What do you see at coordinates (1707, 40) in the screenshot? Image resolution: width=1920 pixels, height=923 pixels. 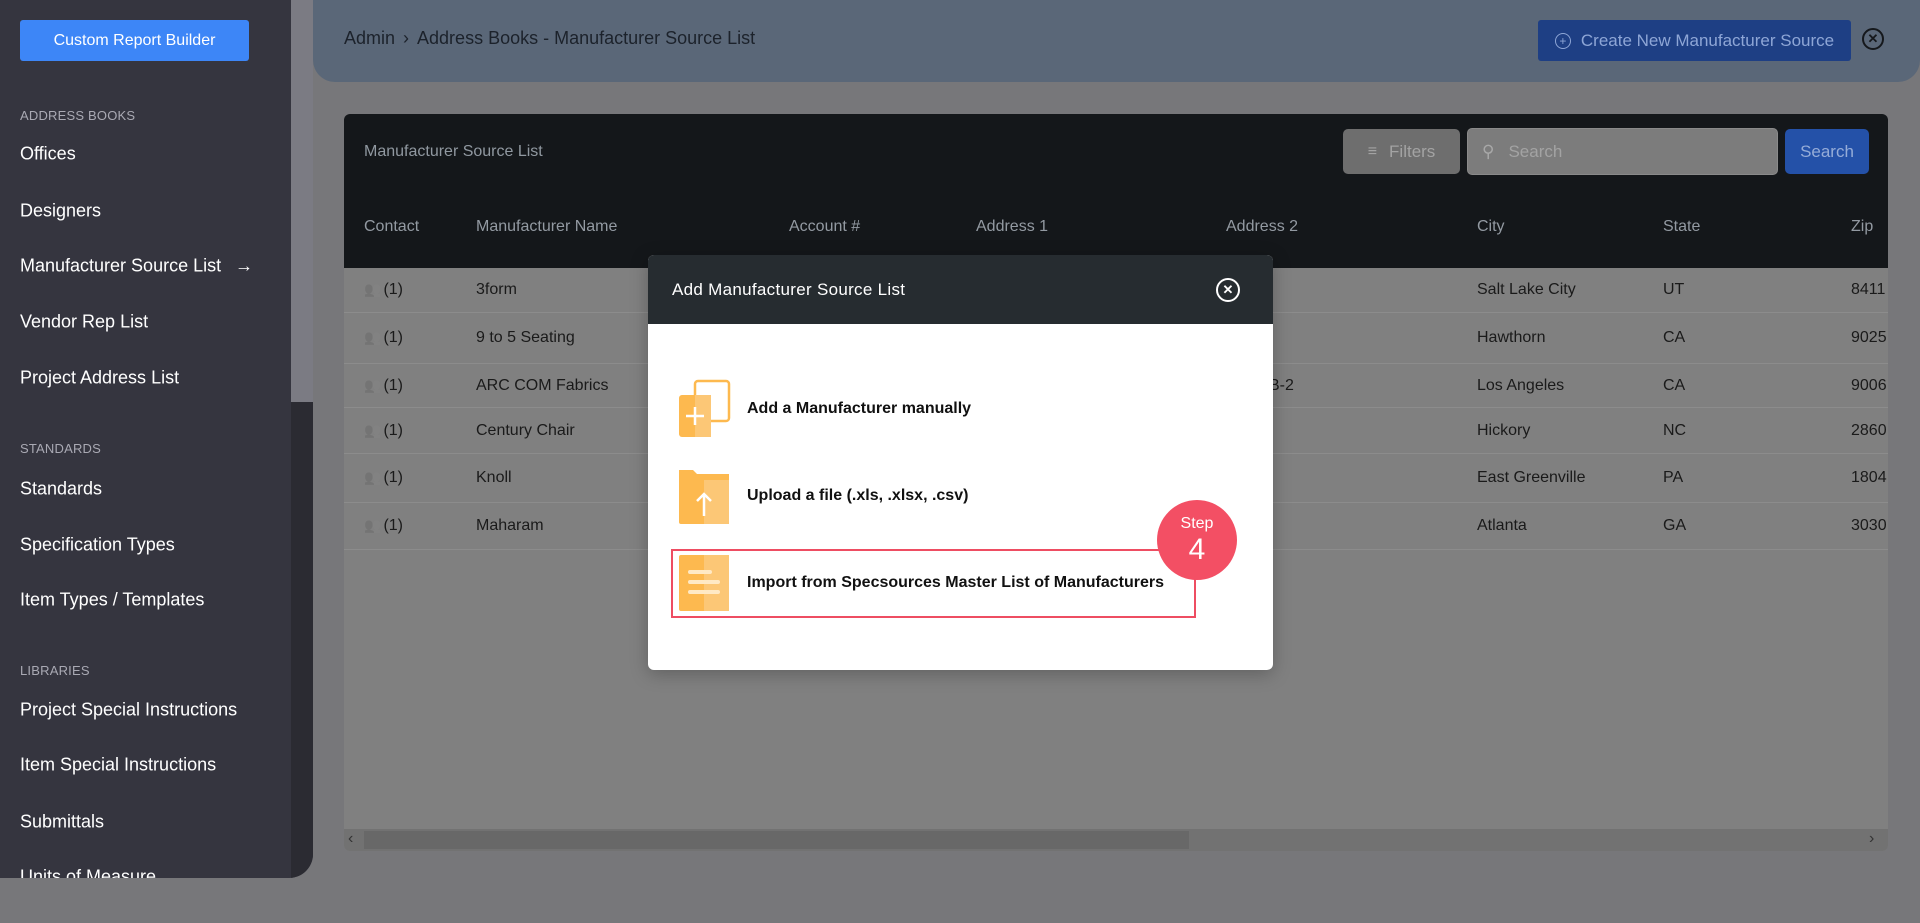 I see `create-button-label: Create New Manufacturer Source` at bounding box center [1707, 40].